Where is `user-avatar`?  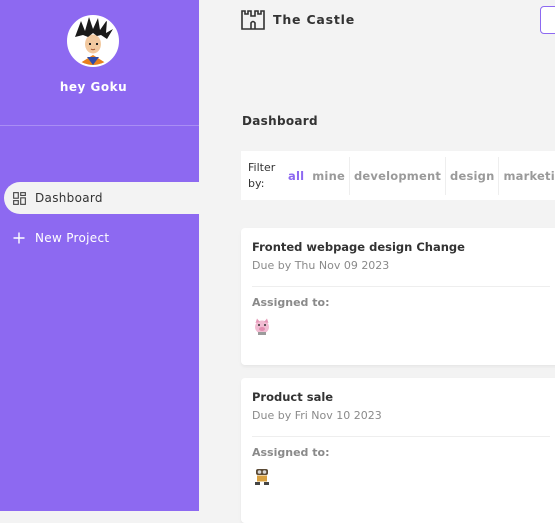
user-avatar is located at coordinates (93, 41).